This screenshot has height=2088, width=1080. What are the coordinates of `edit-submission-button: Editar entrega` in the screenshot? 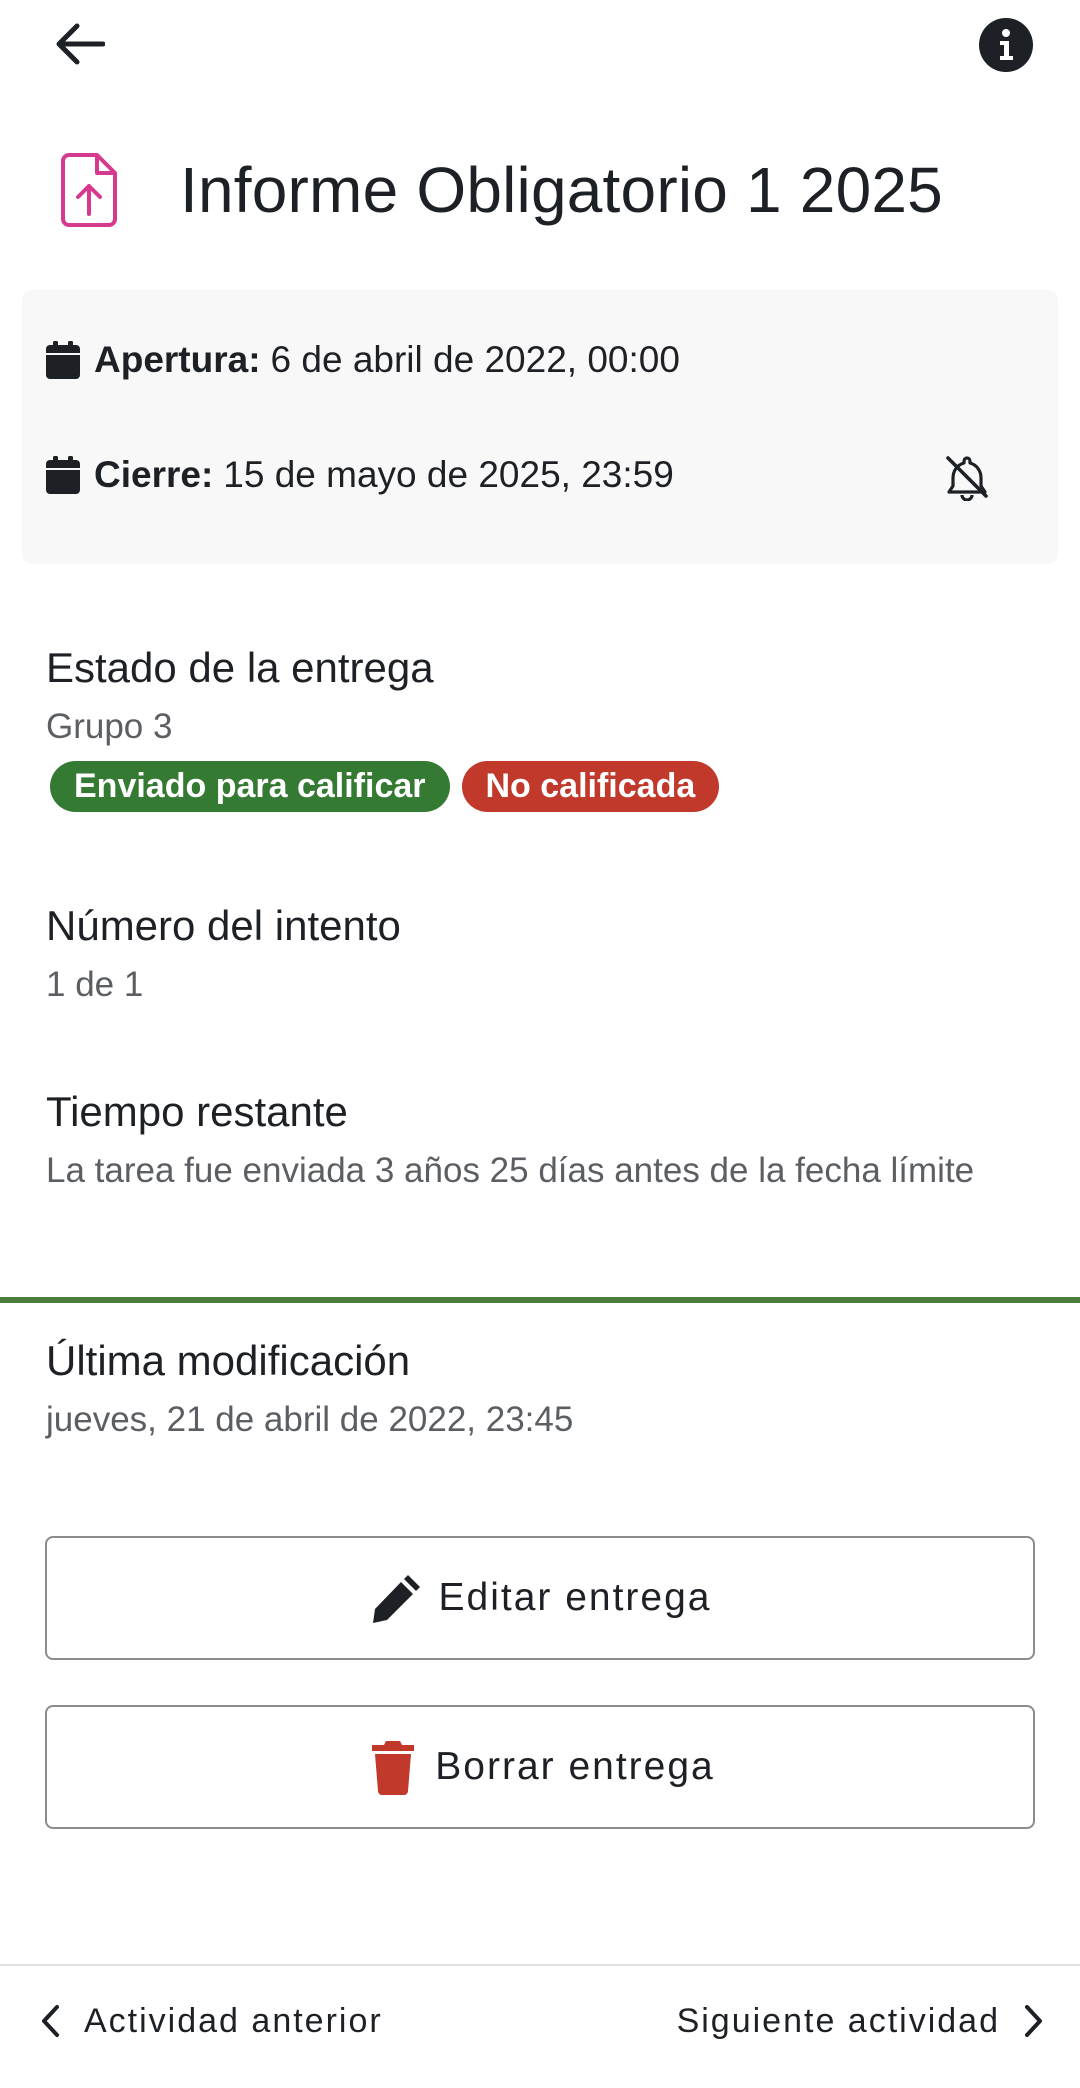 It's located at (540, 1598).